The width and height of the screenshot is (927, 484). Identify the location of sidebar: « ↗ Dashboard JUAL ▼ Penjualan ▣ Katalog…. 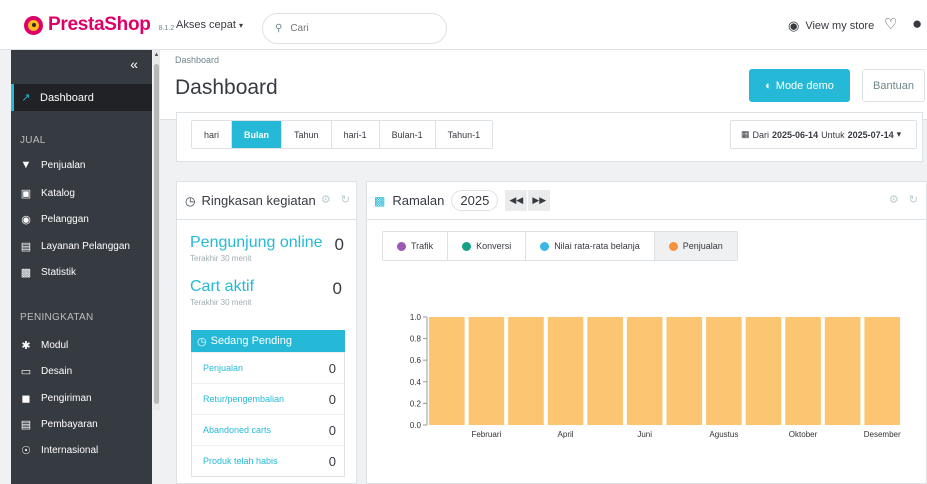
(81, 267).